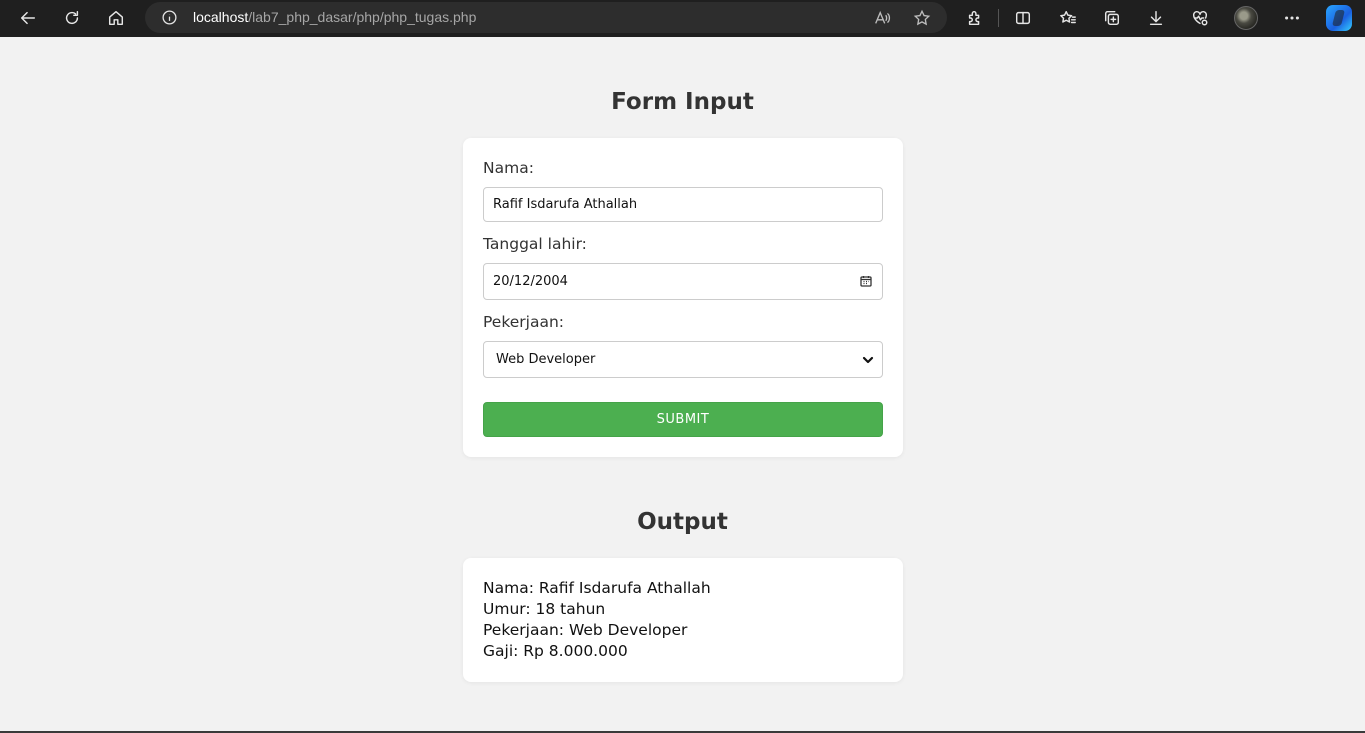  What do you see at coordinates (682, 102) in the screenshot?
I see `form-heading: Form Input` at bounding box center [682, 102].